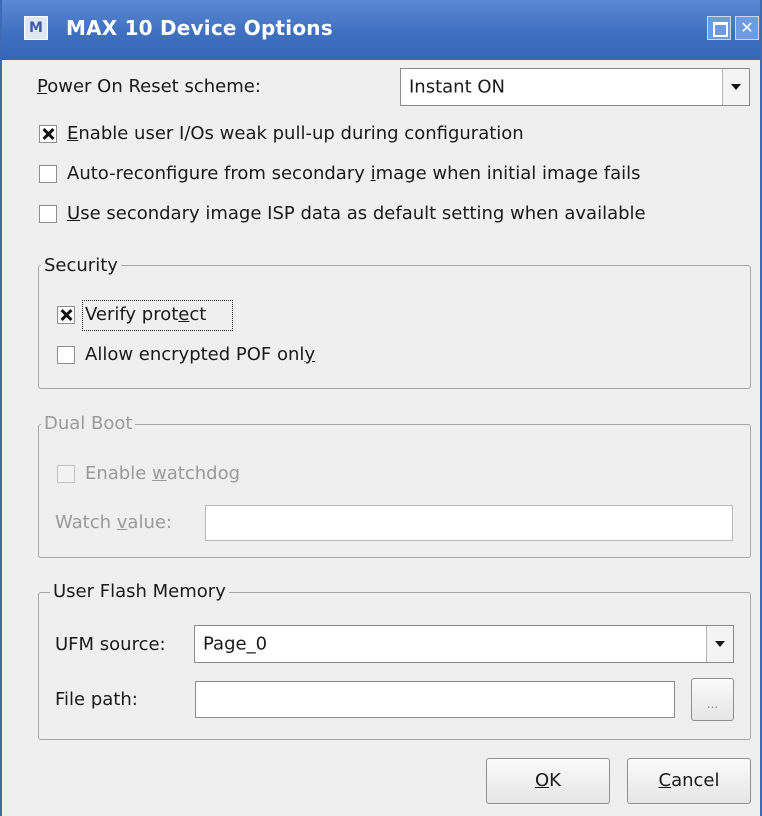 The image size is (762, 816). I want to click on user-flash-memory-group-title: User Flash Memory, so click(139, 591).